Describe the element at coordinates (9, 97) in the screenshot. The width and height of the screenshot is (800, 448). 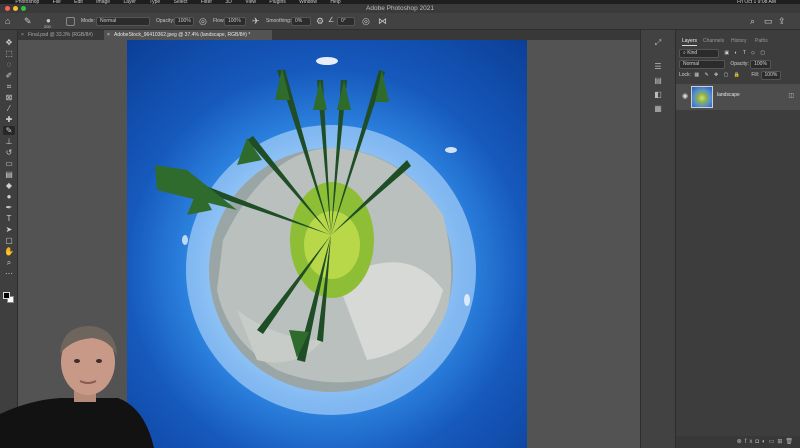
I see `frame-icon: ⊠` at that location.